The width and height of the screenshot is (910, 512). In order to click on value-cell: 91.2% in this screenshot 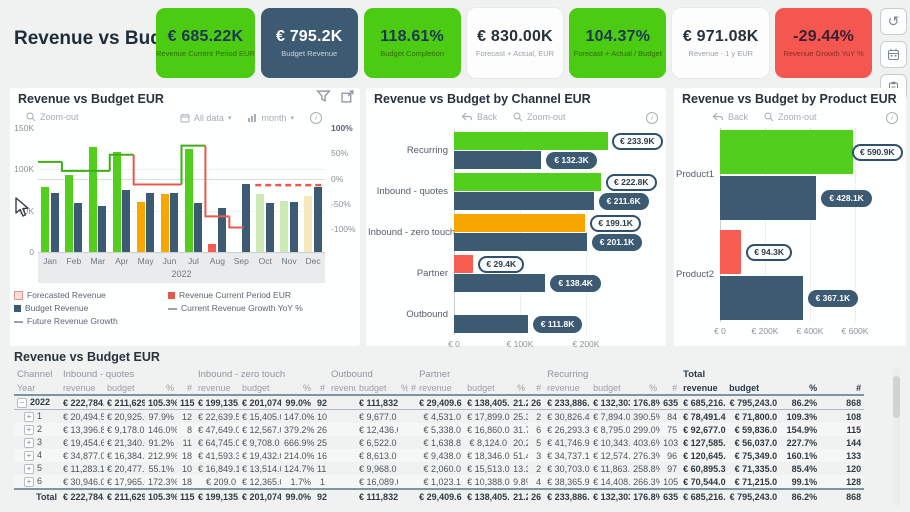, I will do `click(161, 442)`.